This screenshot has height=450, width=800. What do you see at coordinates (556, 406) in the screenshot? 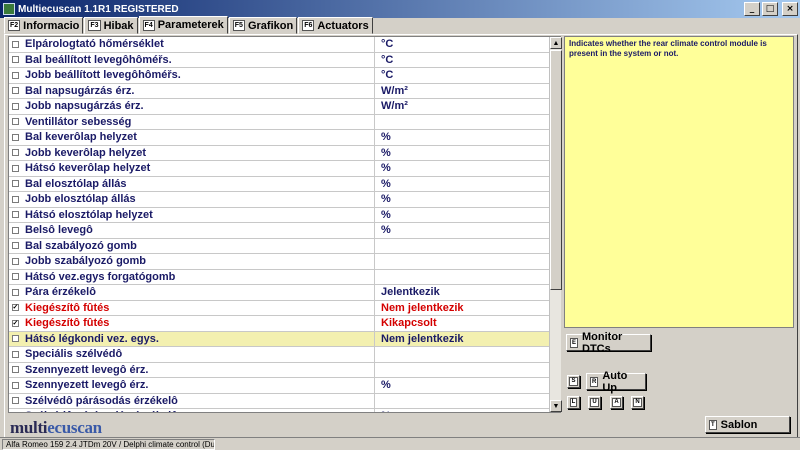
I see `scroll-down-icon: ▼` at bounding box center [556, 406].